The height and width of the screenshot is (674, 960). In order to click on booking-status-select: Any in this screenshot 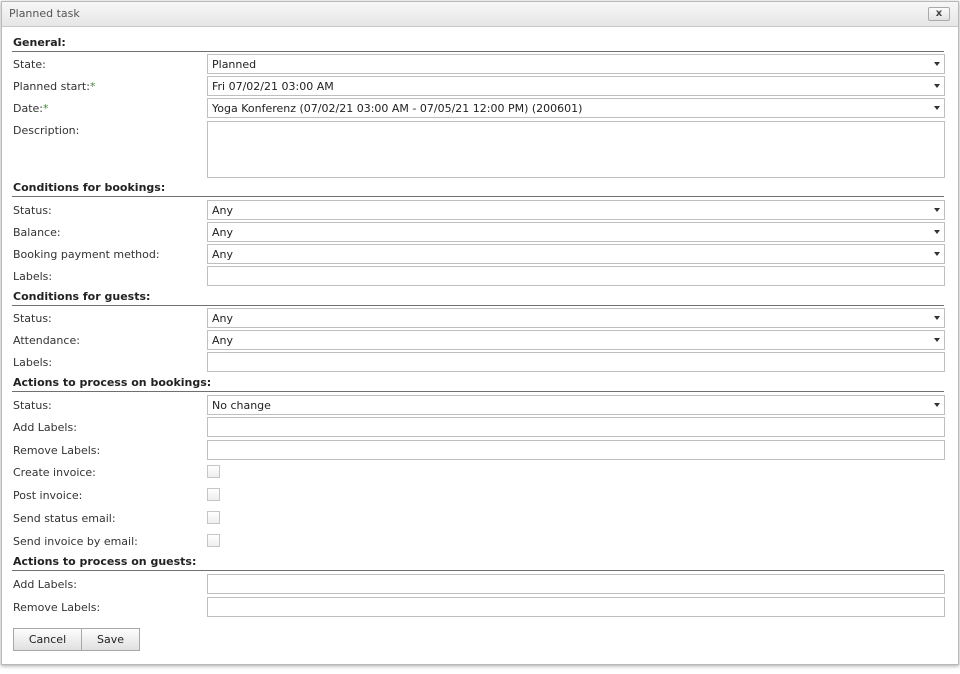, I will do `click(576, 210)`.